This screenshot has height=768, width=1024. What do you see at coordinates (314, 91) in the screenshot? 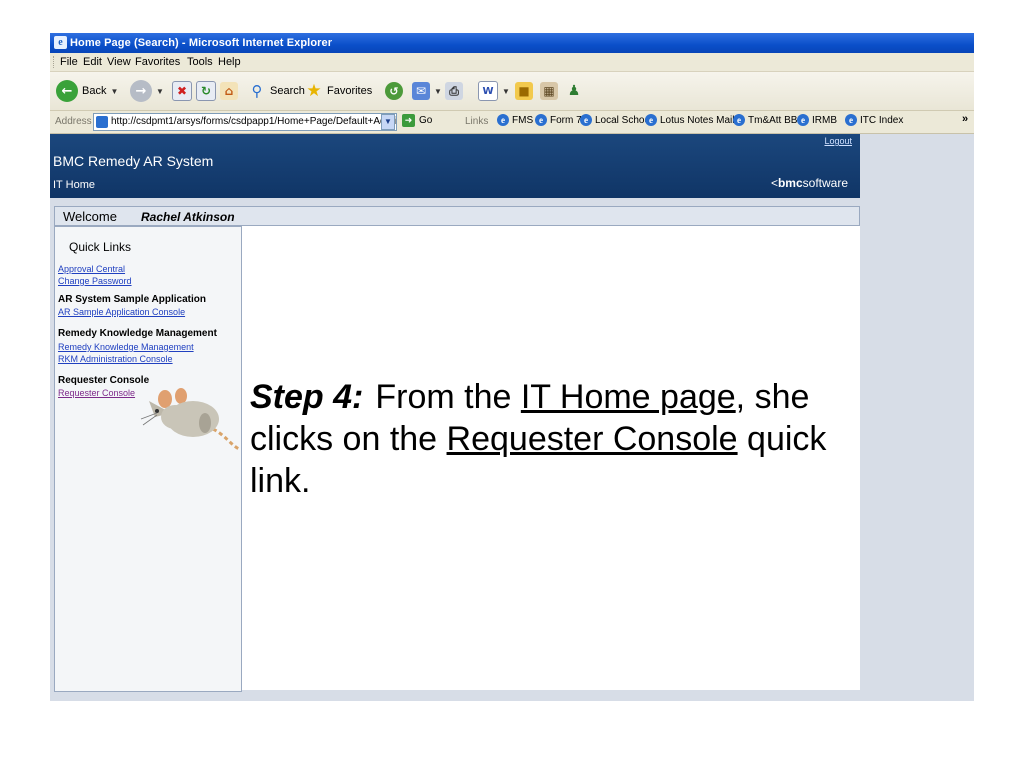
I see `star-icon: ★` at bounding box center [314, 91].